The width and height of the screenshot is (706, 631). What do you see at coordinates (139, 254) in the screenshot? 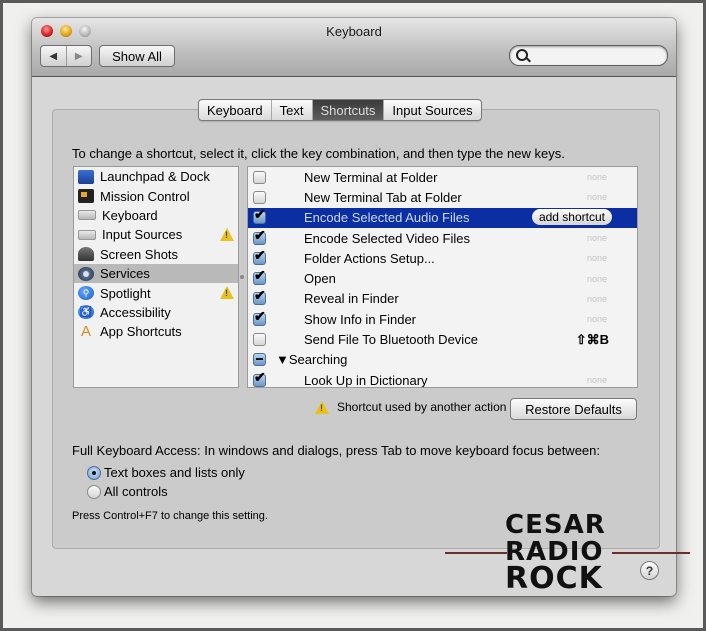
I see `category-label: Screen Shots` at bounding box center [139, 254].